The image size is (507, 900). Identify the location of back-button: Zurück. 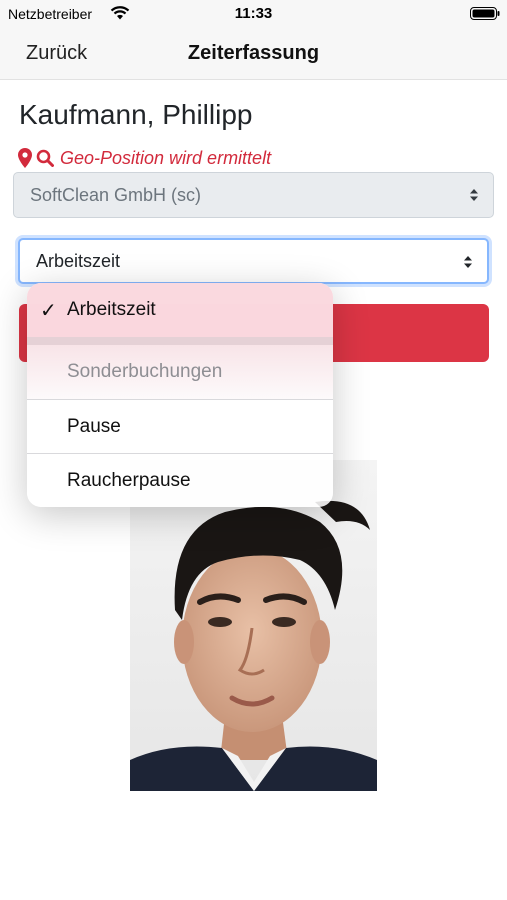
(56, 53).